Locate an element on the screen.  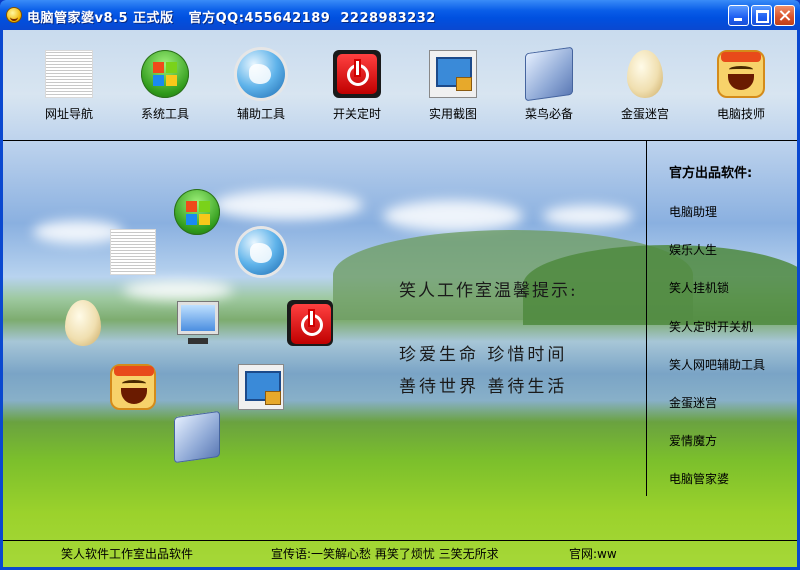
tool-system-tools: 系统工具 is located at coordinates (165, 86).